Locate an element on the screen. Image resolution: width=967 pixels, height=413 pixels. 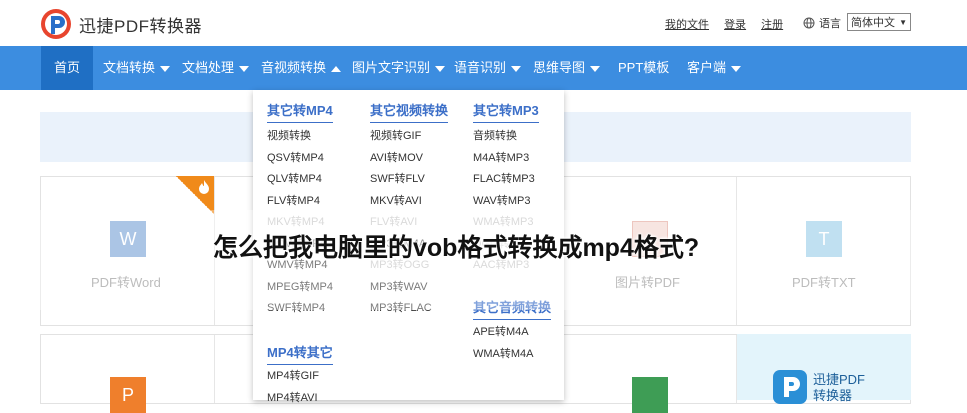
nav-ppt-label: PPT模板 is located at coordinates (644, 67).